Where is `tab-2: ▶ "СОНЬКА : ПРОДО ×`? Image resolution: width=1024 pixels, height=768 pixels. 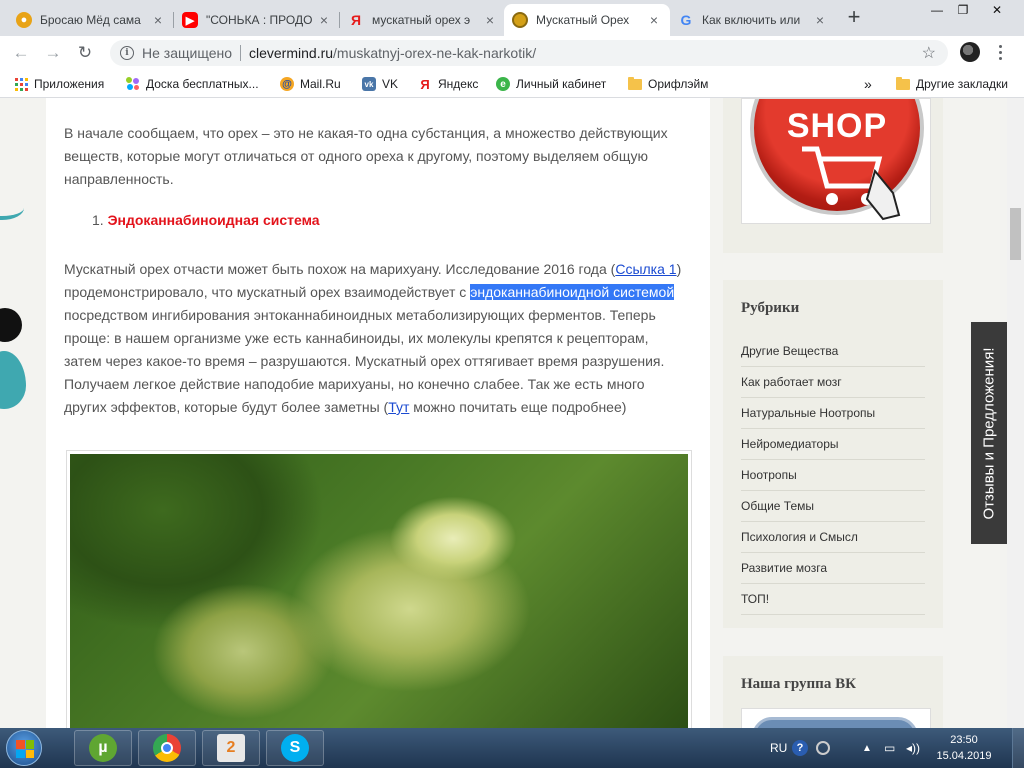 tab-2: ▶ "СОНЬКА : ПРОДО × is located at coordinates (257, 20).